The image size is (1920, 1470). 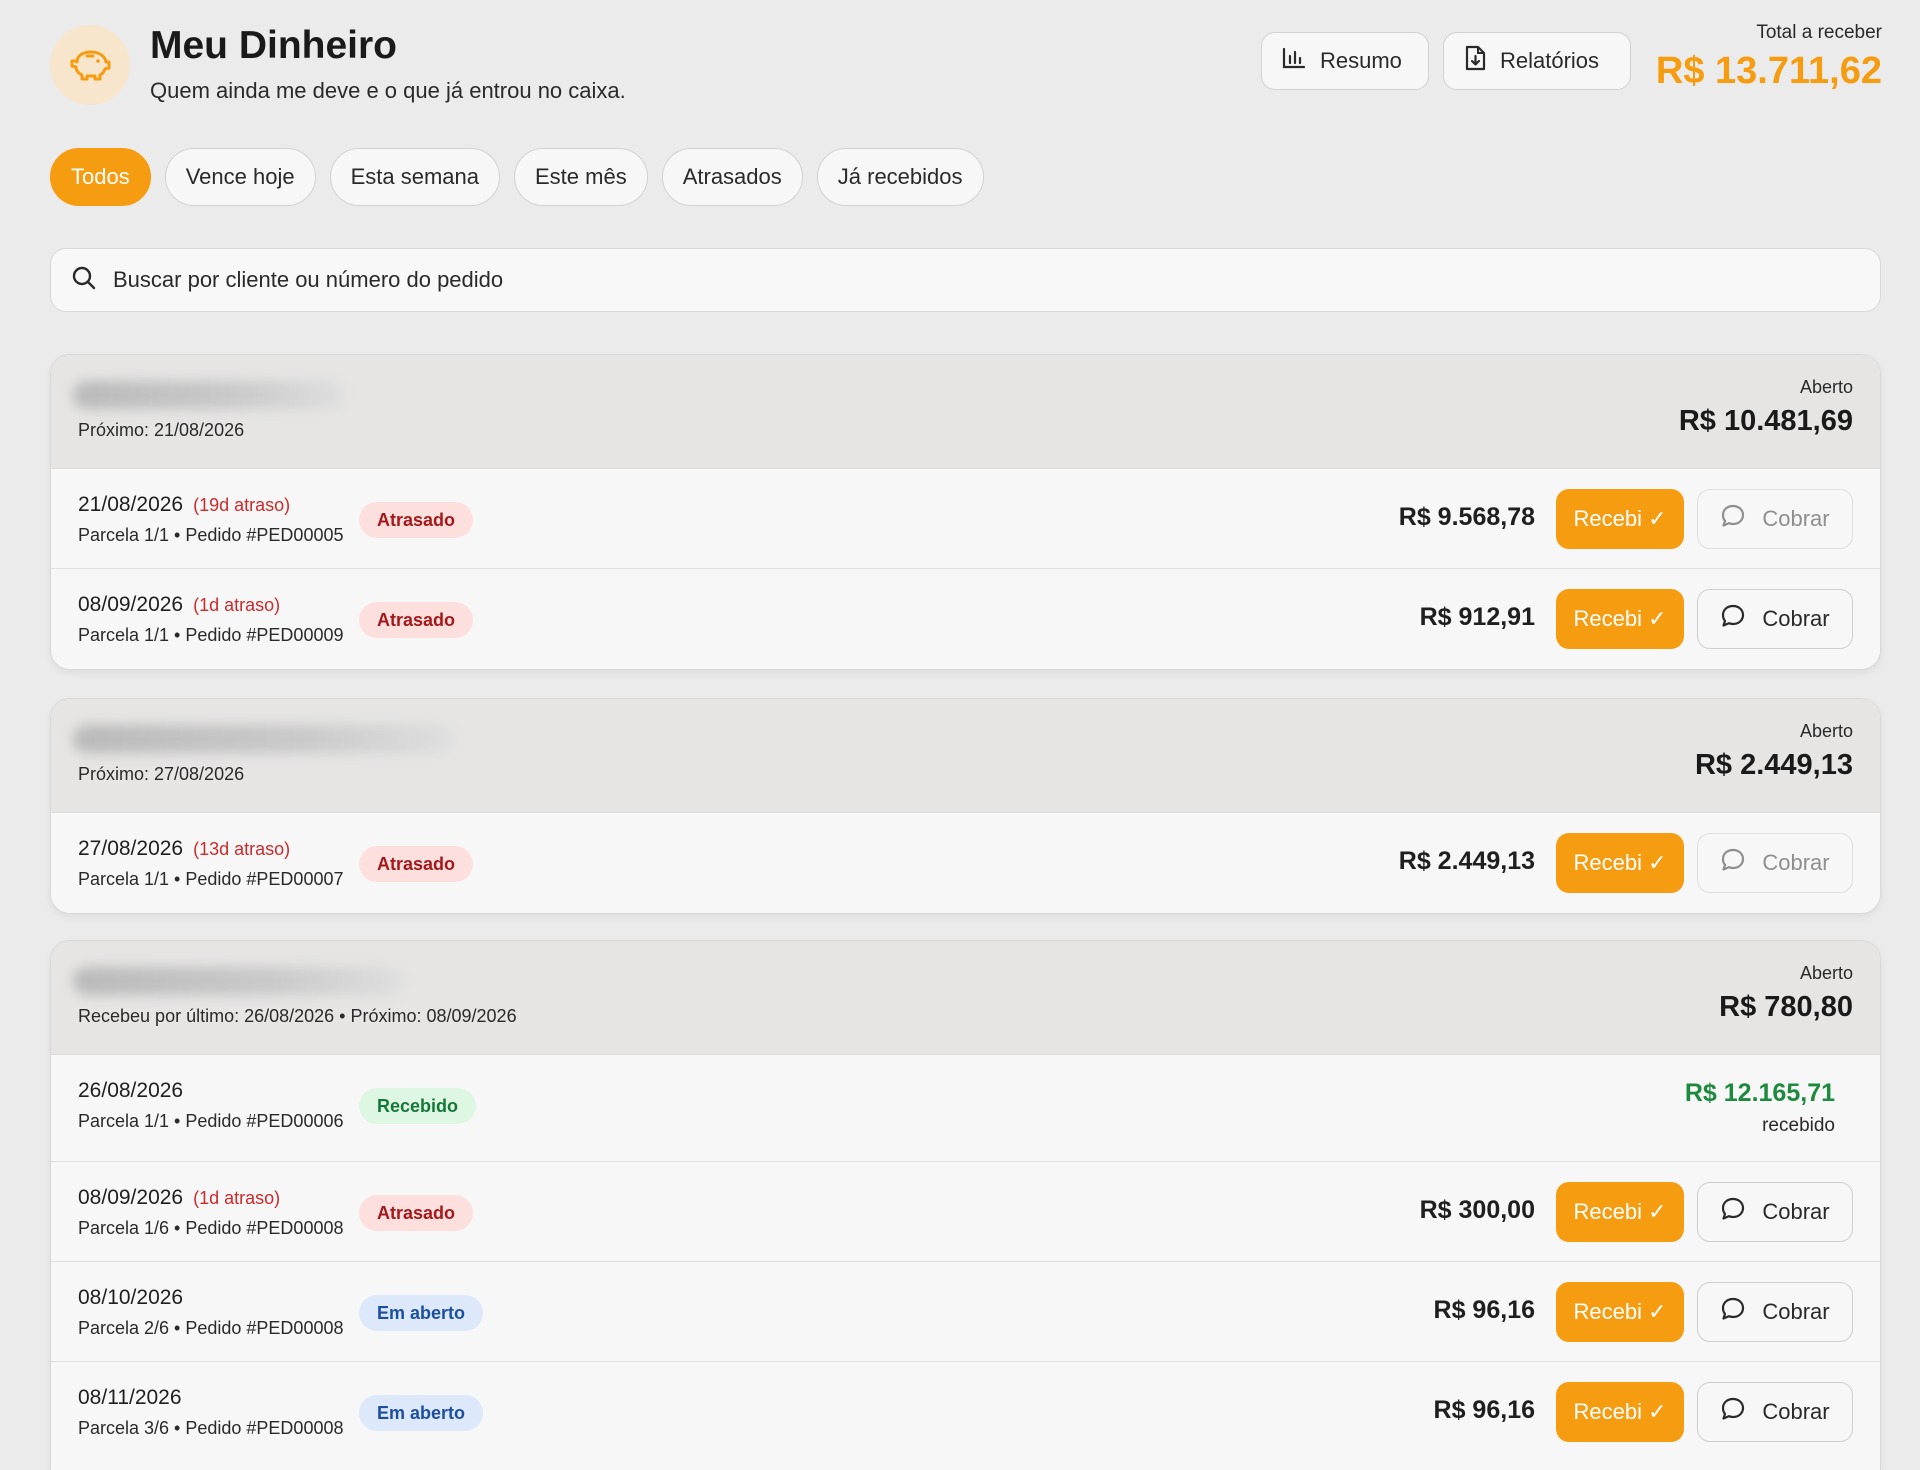 What do you see at coordinates (1361, 60) in the screenshot?
I see `resumo-button-label: Resumo` at bounding box center [1361, 60].